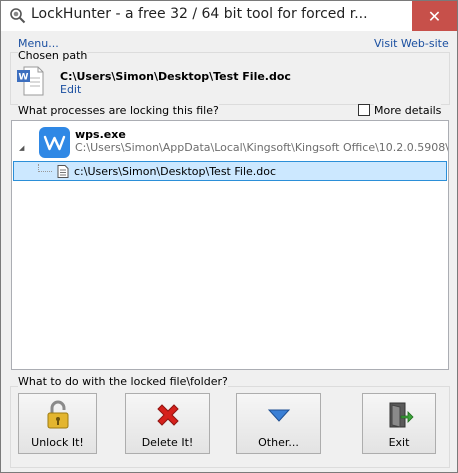 This screenshot has height=473, width=458. I want to click on chosen-path-value: C:\Users\Simon\Desktop\Test File.doc, so click(175, 76).